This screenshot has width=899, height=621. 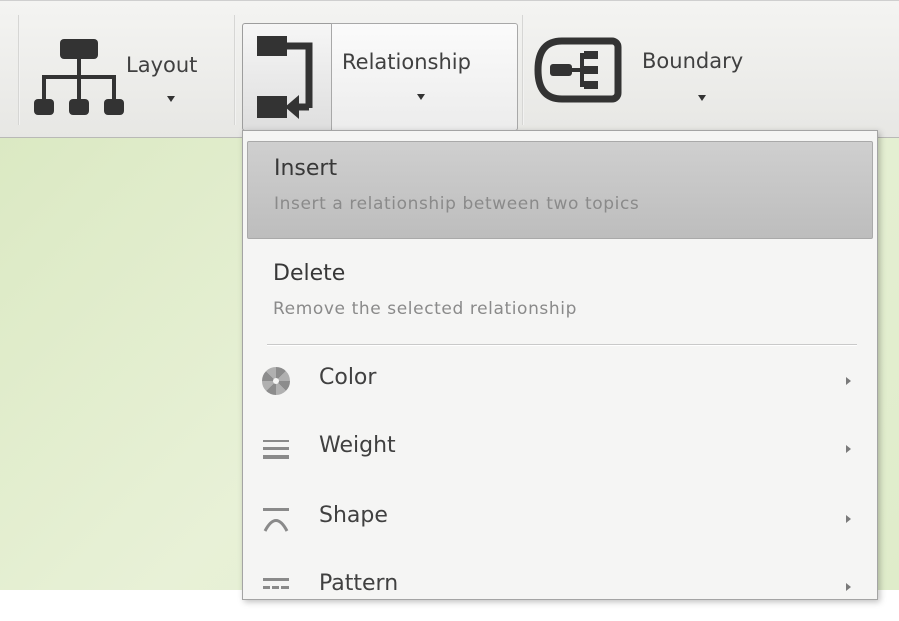 What do you see at coordinates (276, 583) in the screenshot?
I see `line-pattern-icon` at bounding box center [276, 583].